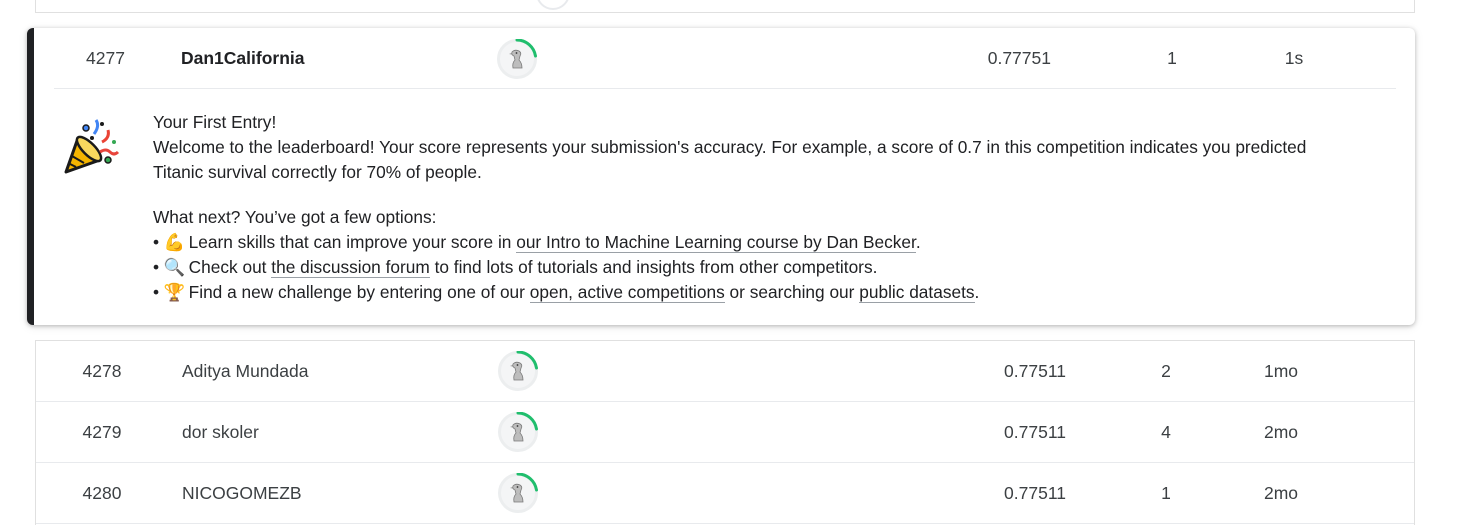  What do you see at coordinates (174, 292) in the screenshot?
I see `trophy-icon: 🏆` at bounding box center [174, 292].